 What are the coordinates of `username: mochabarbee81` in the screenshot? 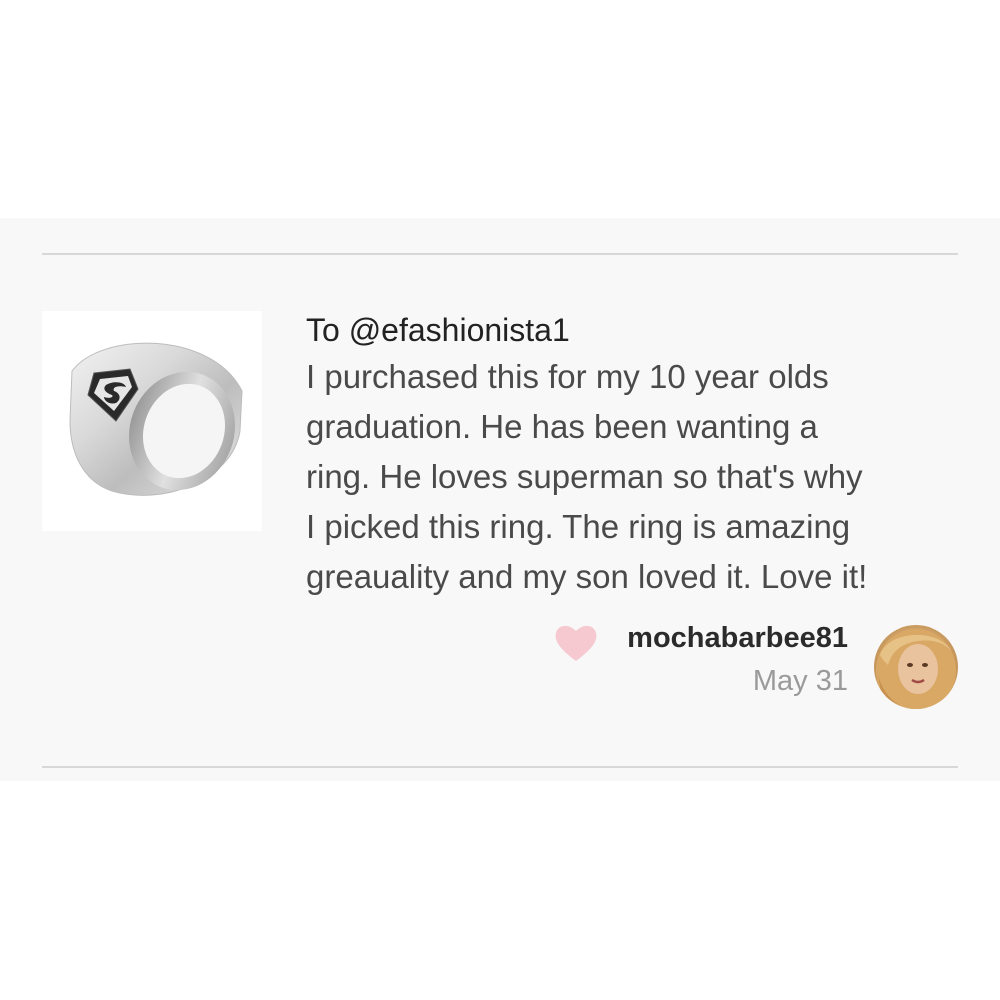 It's located at (737, 638).